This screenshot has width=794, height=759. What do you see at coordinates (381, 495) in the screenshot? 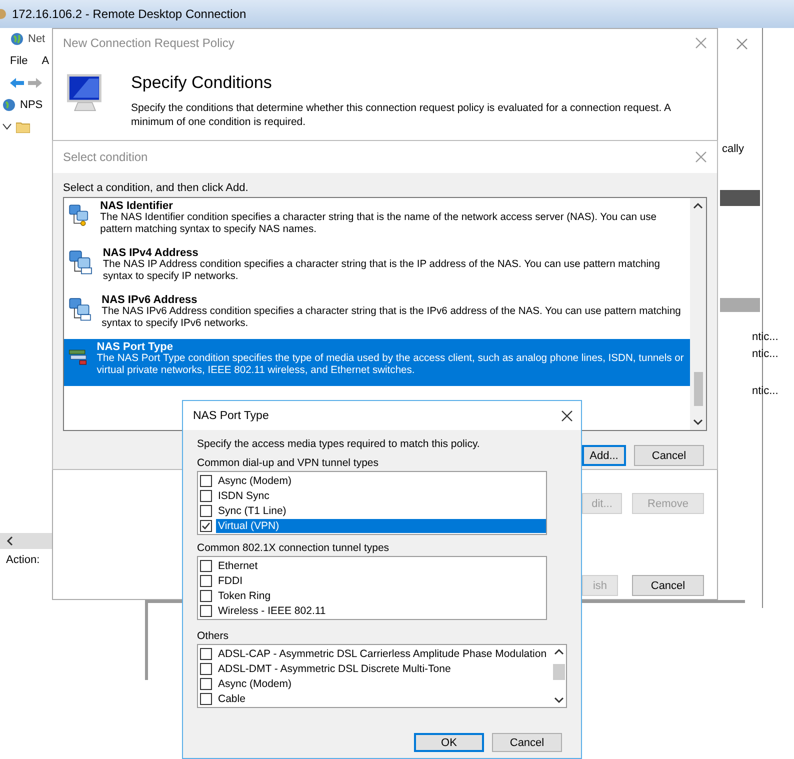
I see `list-item: ISDN Sync` at bounding box center [381, 495].